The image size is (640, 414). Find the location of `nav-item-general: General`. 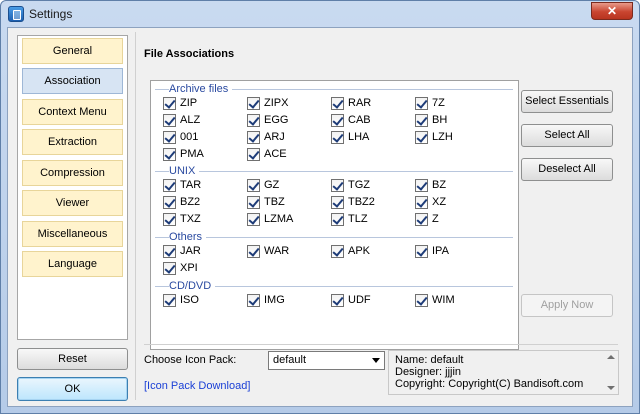

nav-item-general: General is located at coordinates (72, 51).